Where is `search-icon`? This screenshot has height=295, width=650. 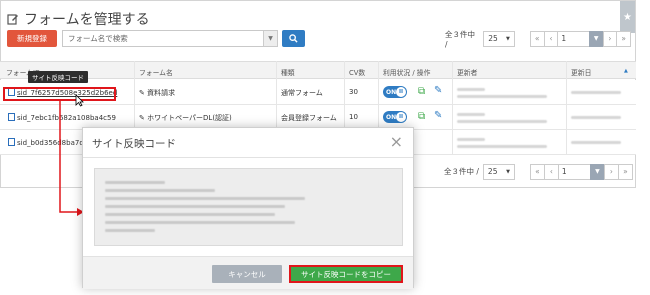
search-icon is located at coordinates (293, 38).